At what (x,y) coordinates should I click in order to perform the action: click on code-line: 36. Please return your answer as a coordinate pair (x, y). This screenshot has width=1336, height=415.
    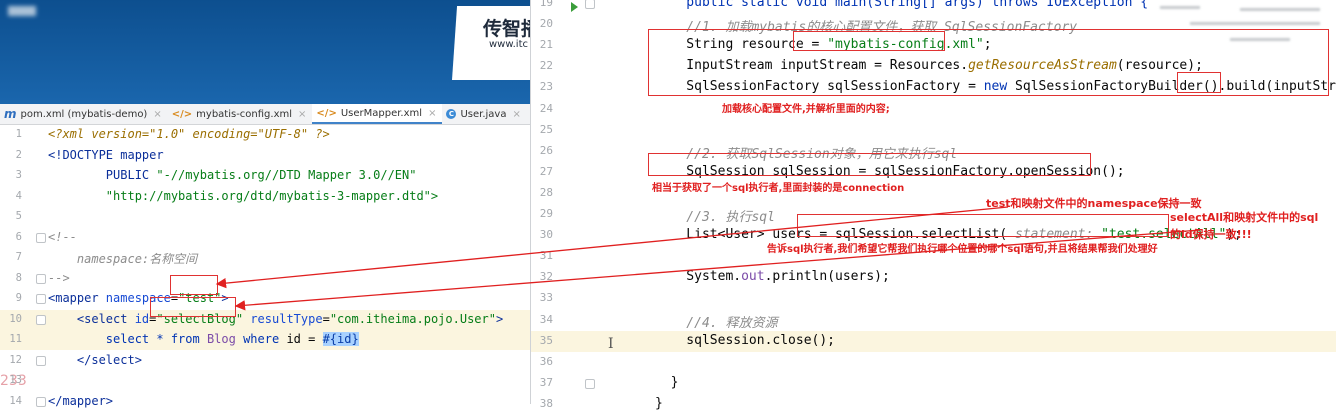
    Looking at the image, I should click on (933, 362).